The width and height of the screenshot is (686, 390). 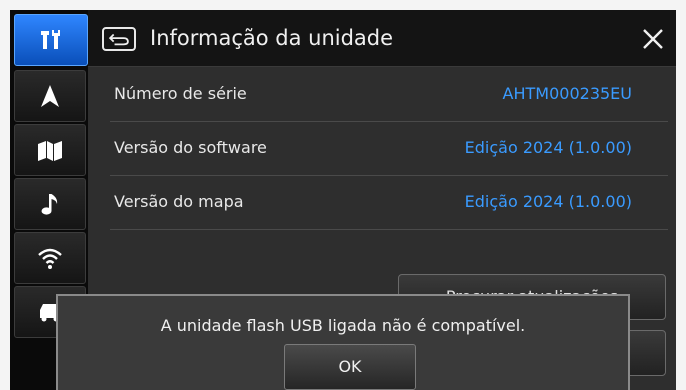 I want to click on close-icon, so click(x=653, y=39).